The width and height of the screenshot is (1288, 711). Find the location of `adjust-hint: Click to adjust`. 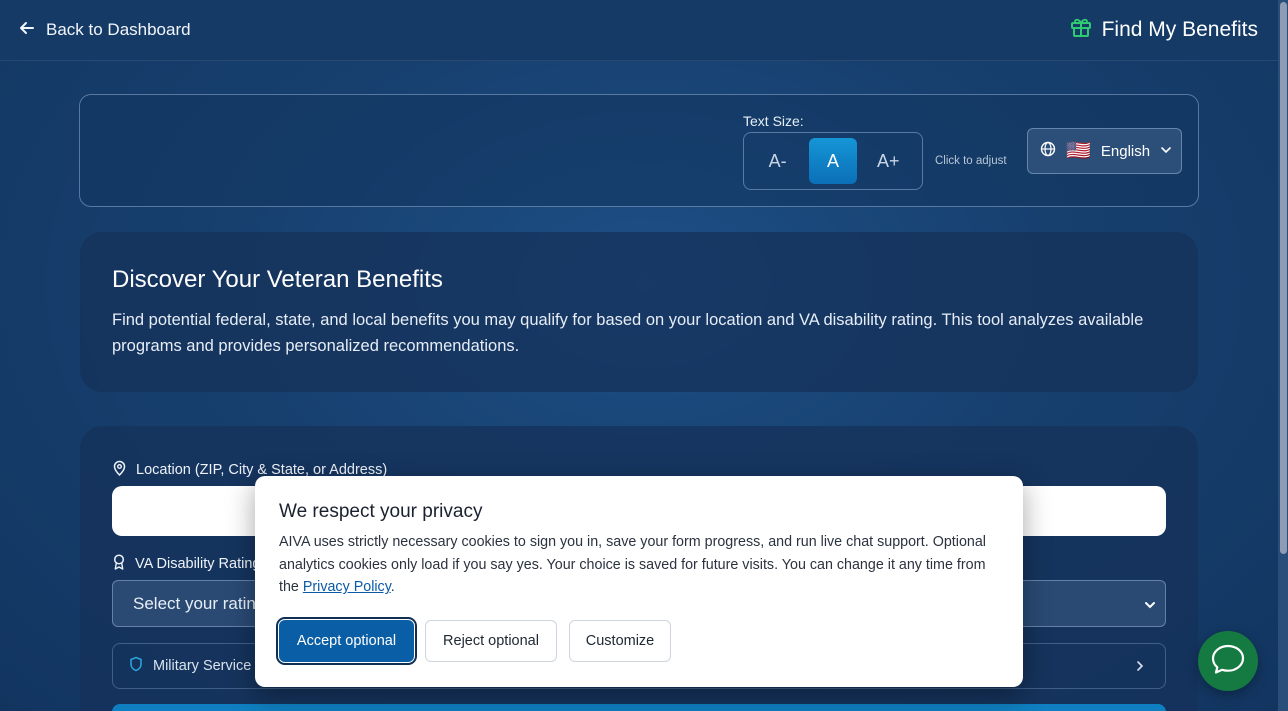

adjust-hint: Click to adjust is located at coordinates (971, 161).